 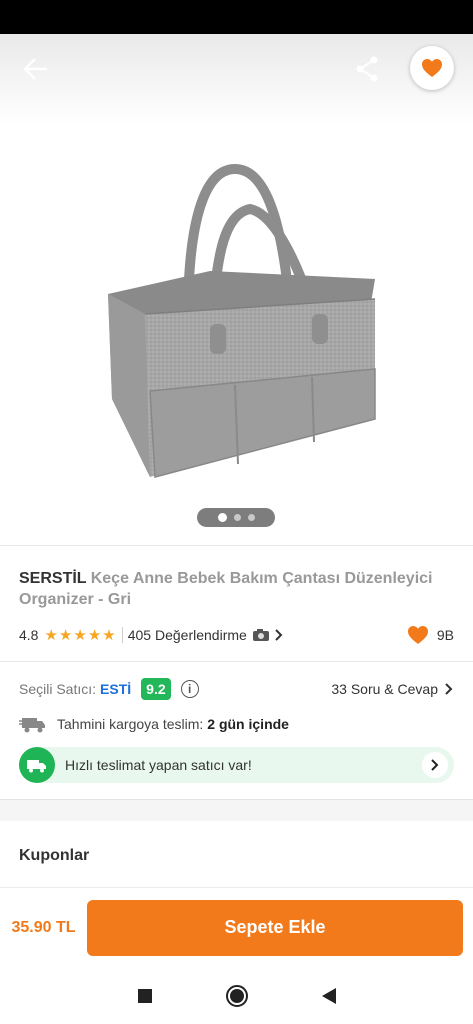 I want to click on rating-value: 4.8, so click(x=29, y=635).